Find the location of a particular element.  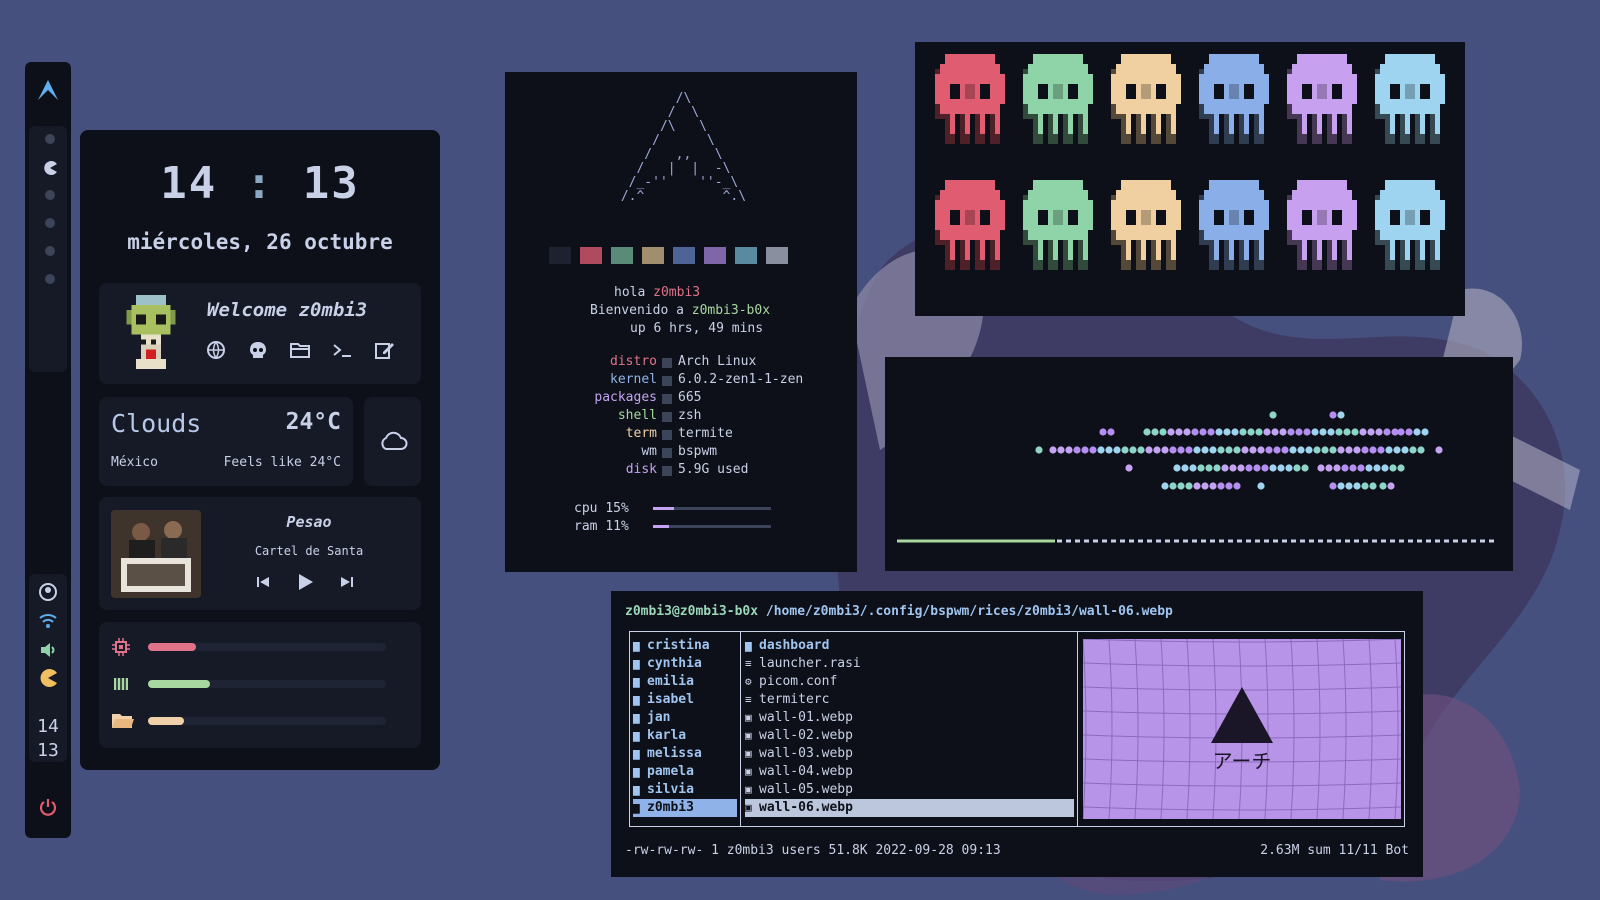

volume-icon is located at coordinates (48, 650).